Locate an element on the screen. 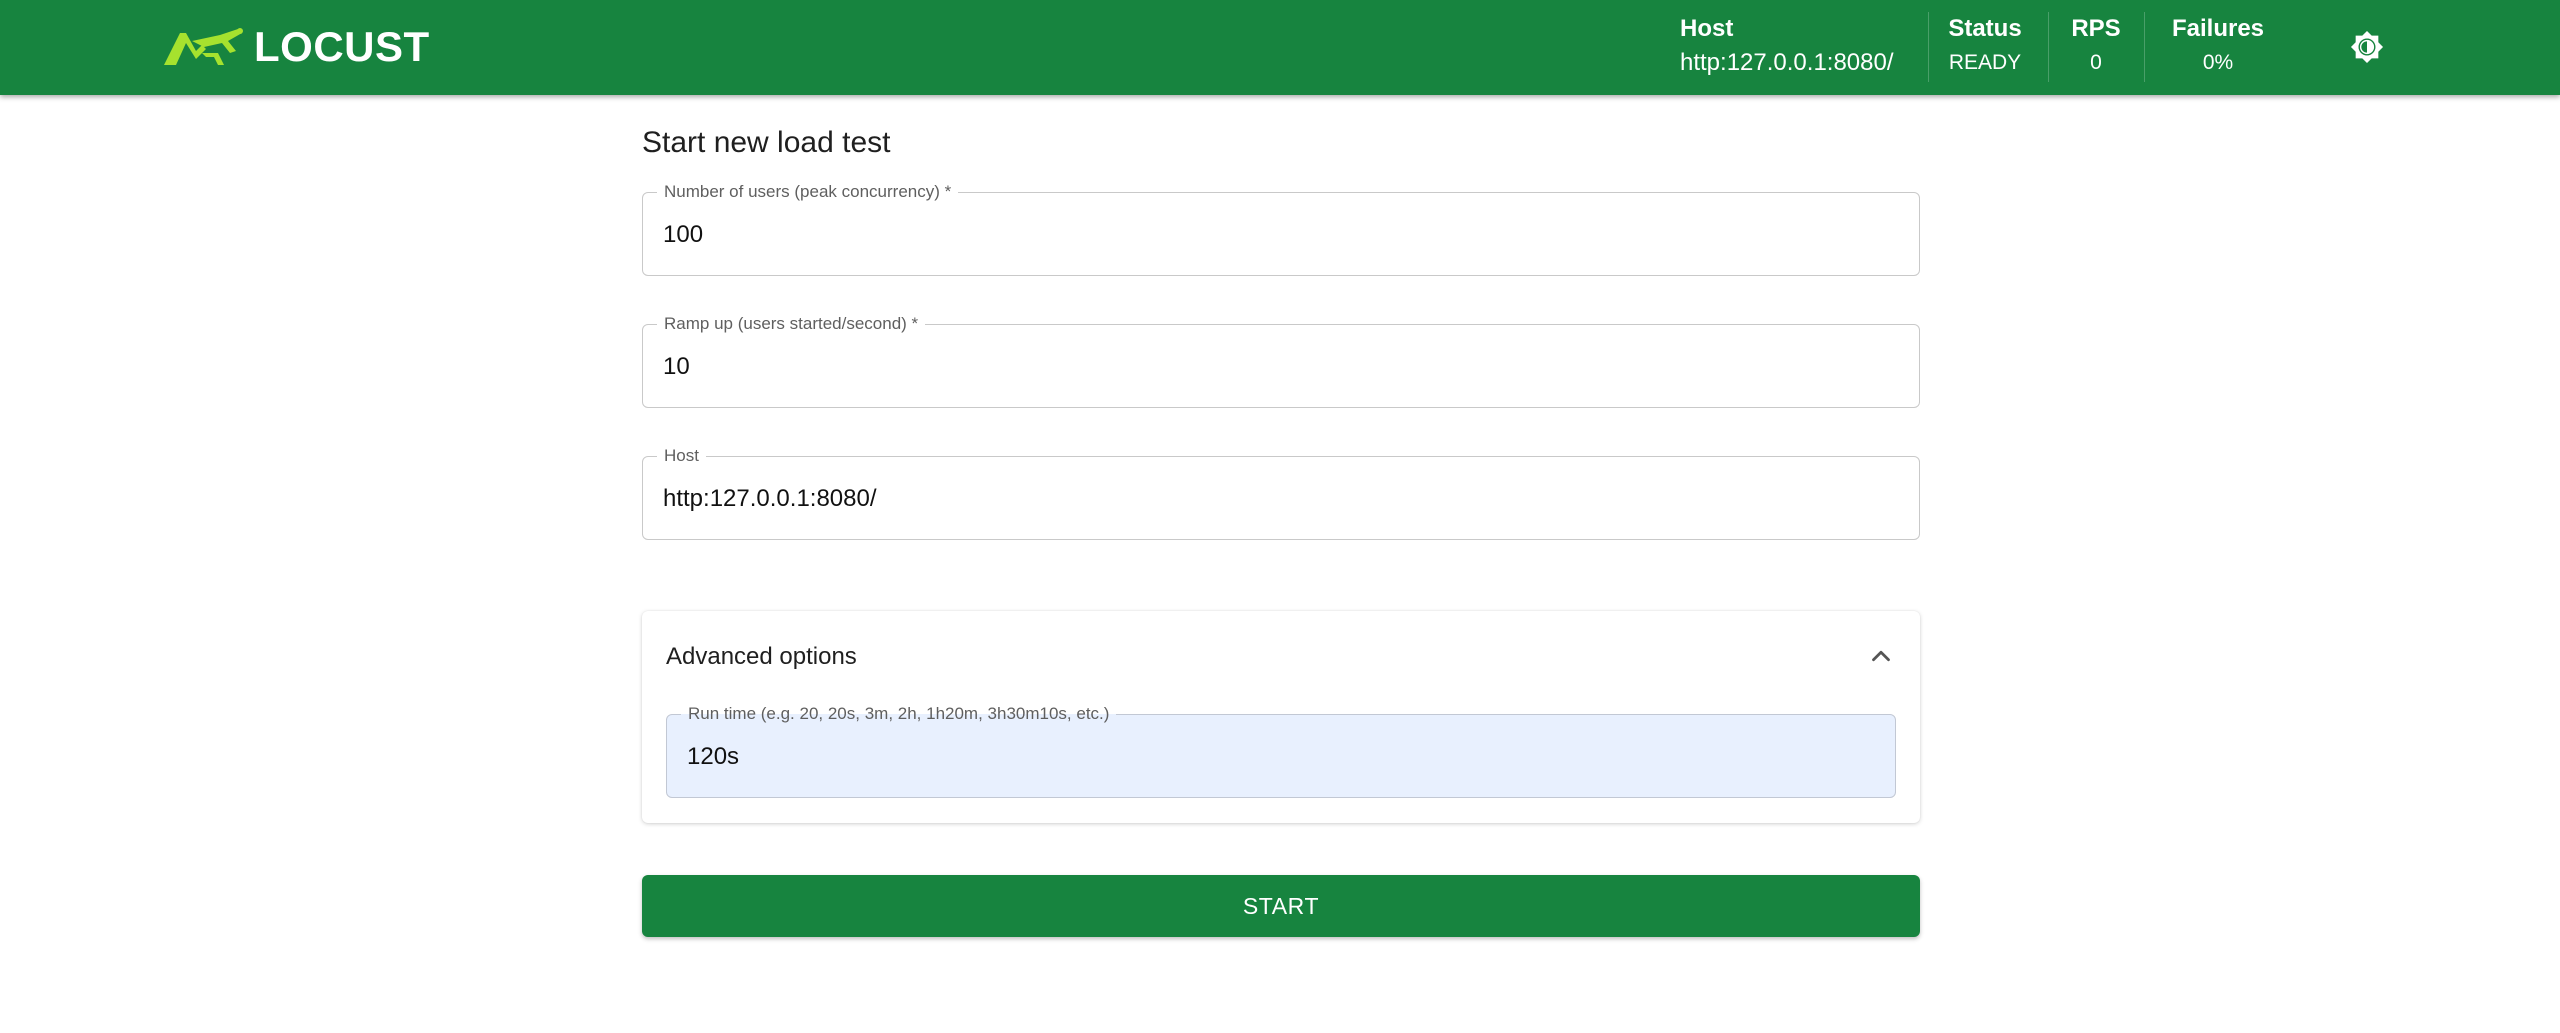 This screenshot has width=2560, height=1033. locust-logo: LOCUST is located at coordinates (296, 46).